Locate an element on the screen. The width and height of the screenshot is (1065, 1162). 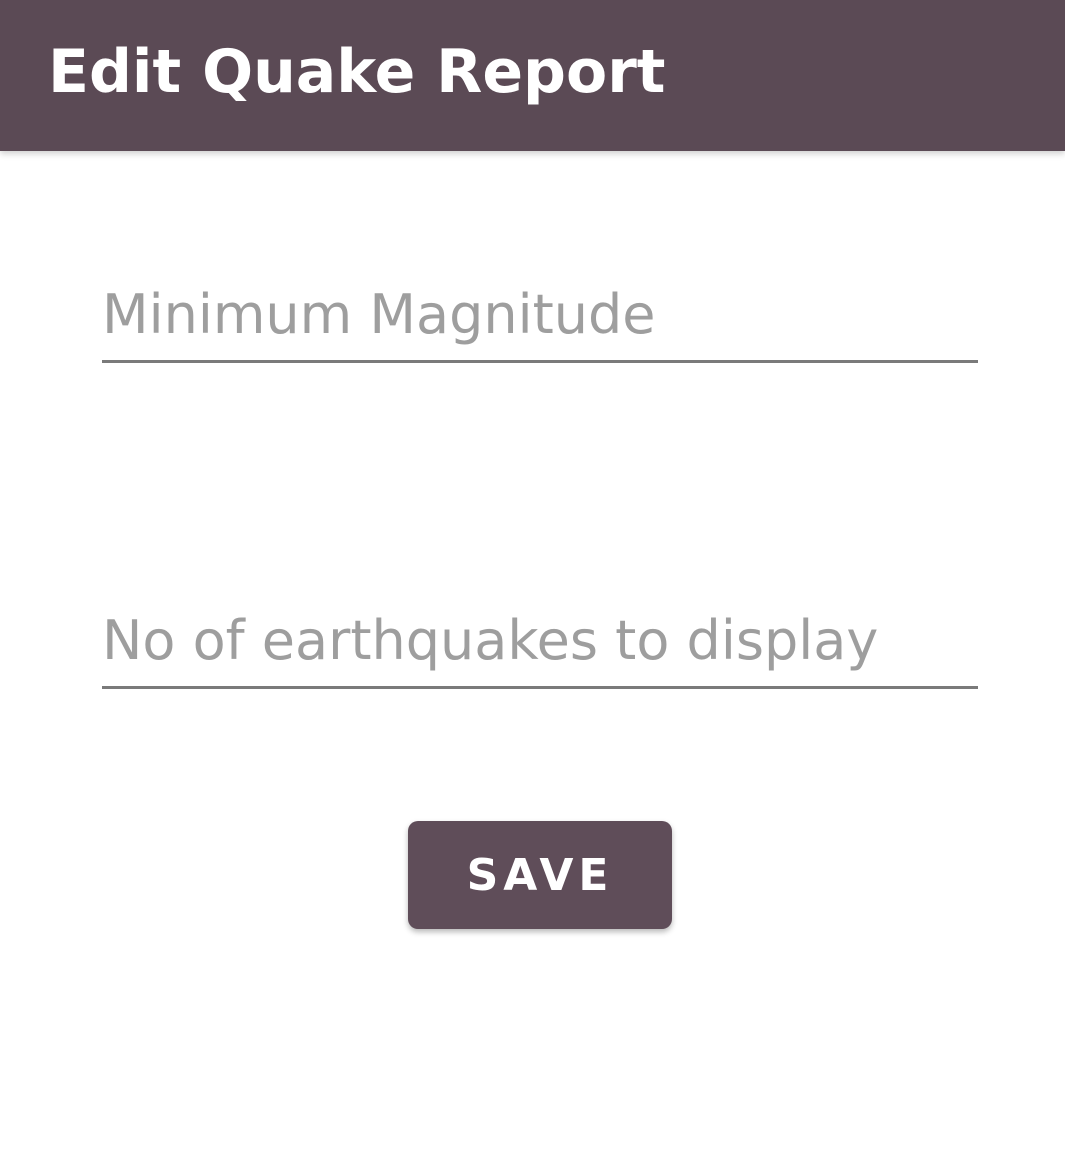
earthquake-count-field is located at coordinates (540, 642).